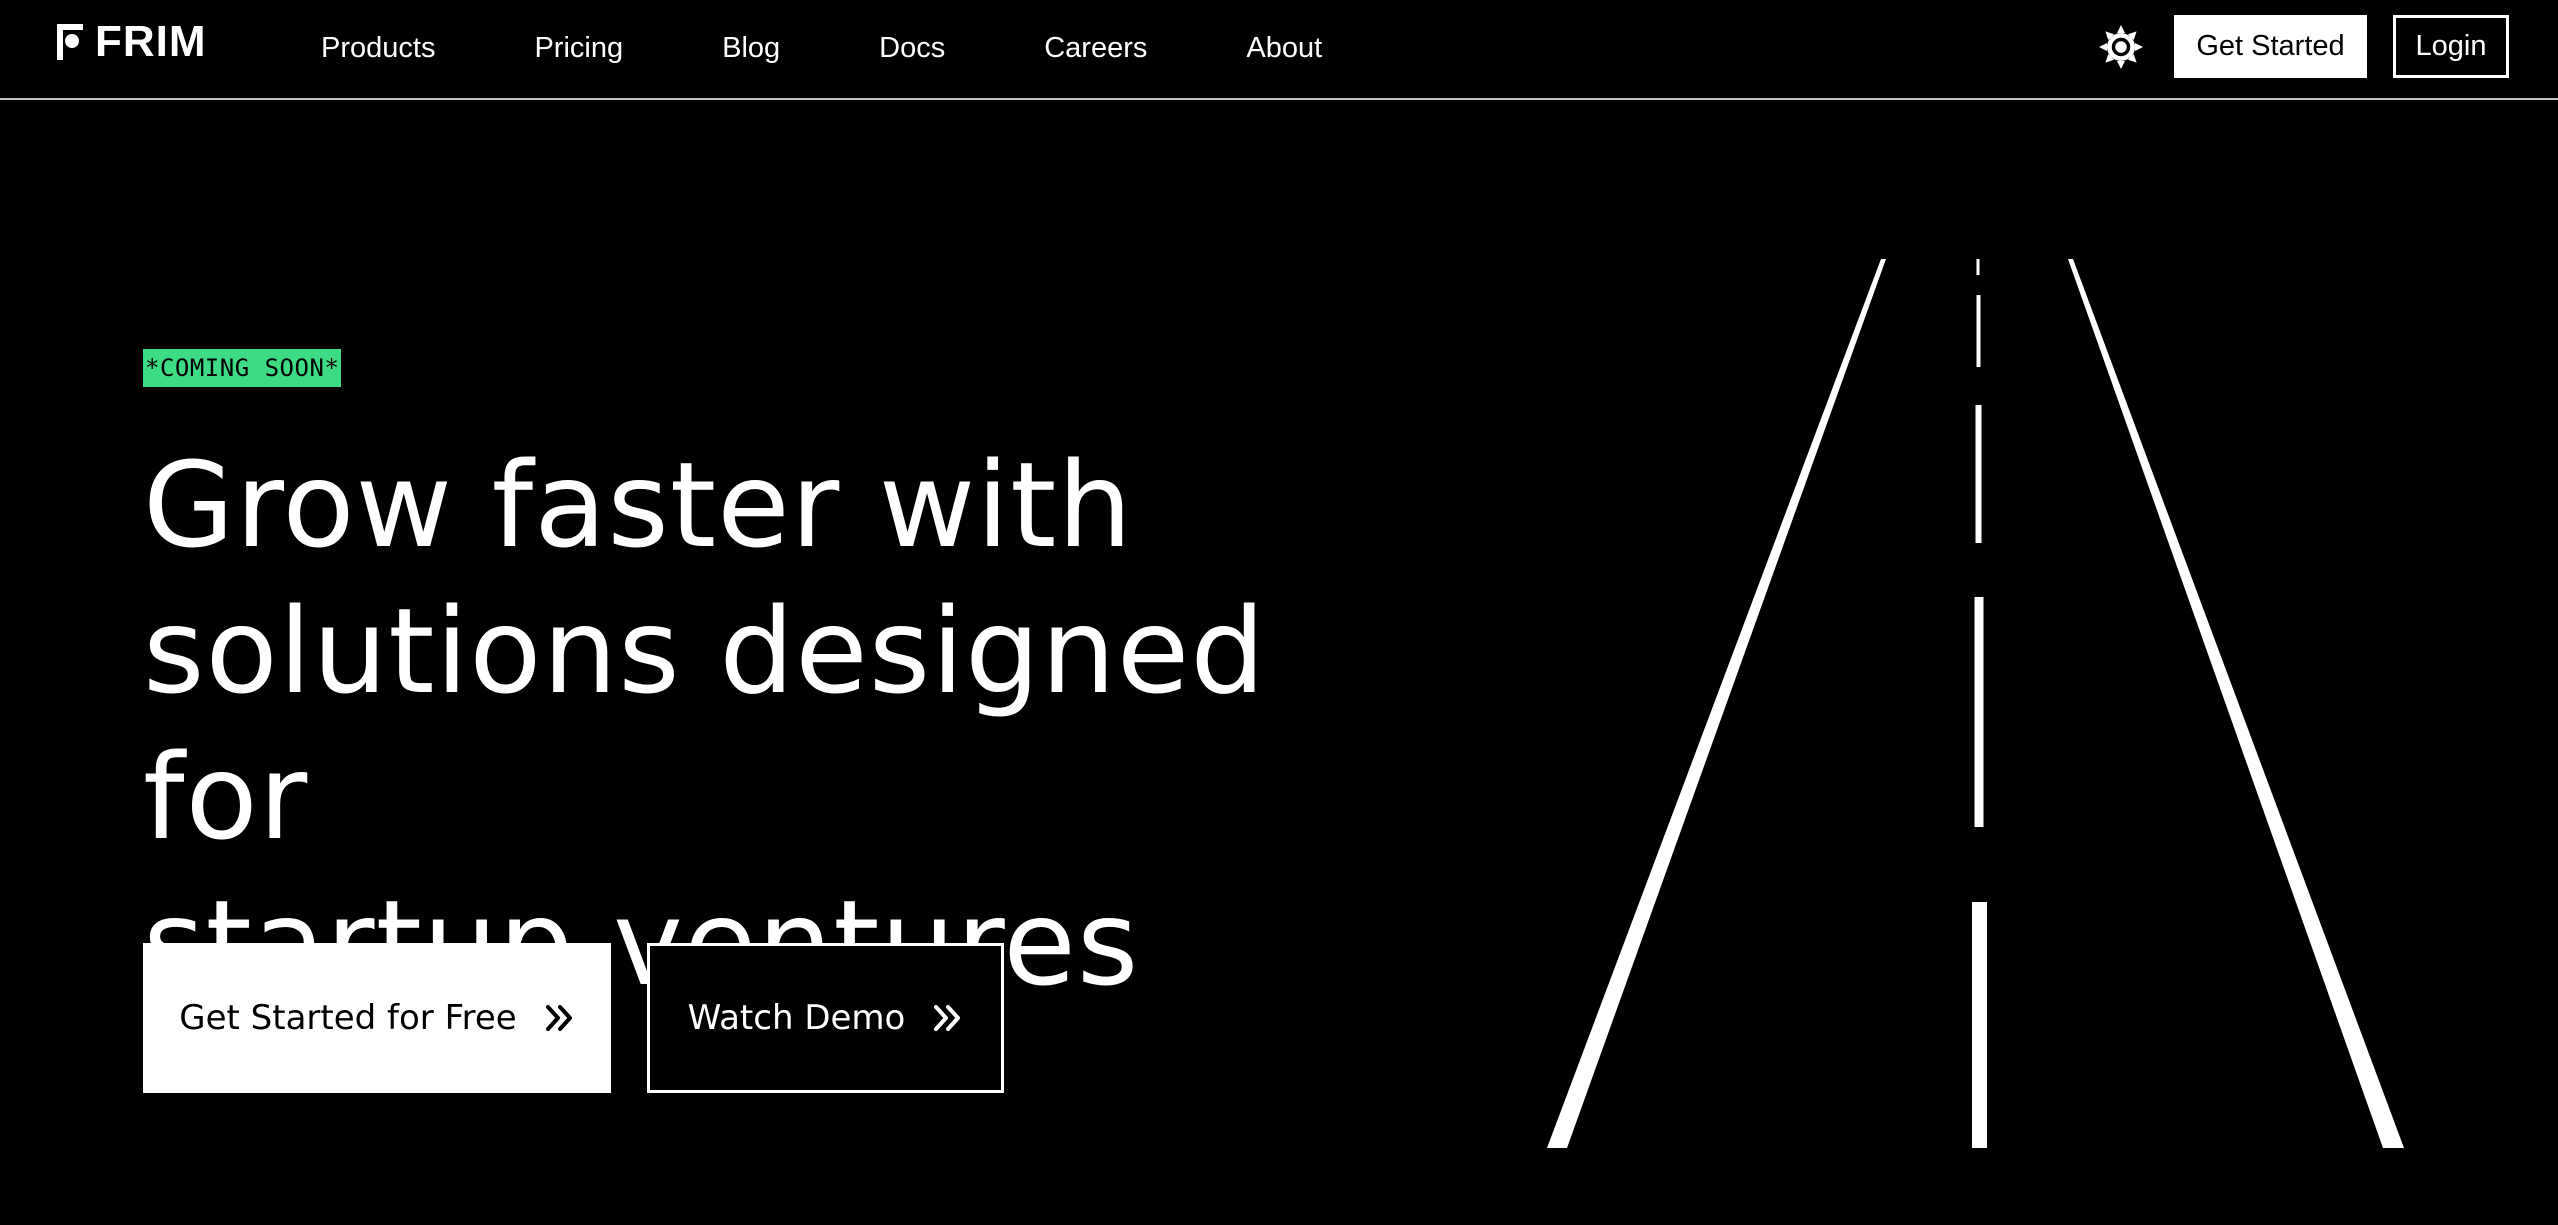 Image resolution: width=2558 pixels, height=1225 pixels. I want to click on theme-toggle-button, so click(2121, 47).